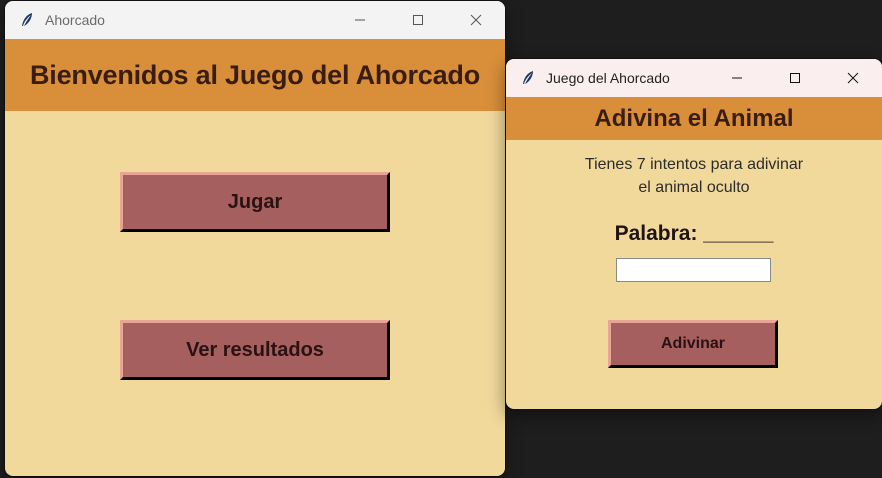 The height and width of the screenshot is (478, 882). Describe the element at coordinates (693, 270) in the screenshot. I see `guess-input` at that location.